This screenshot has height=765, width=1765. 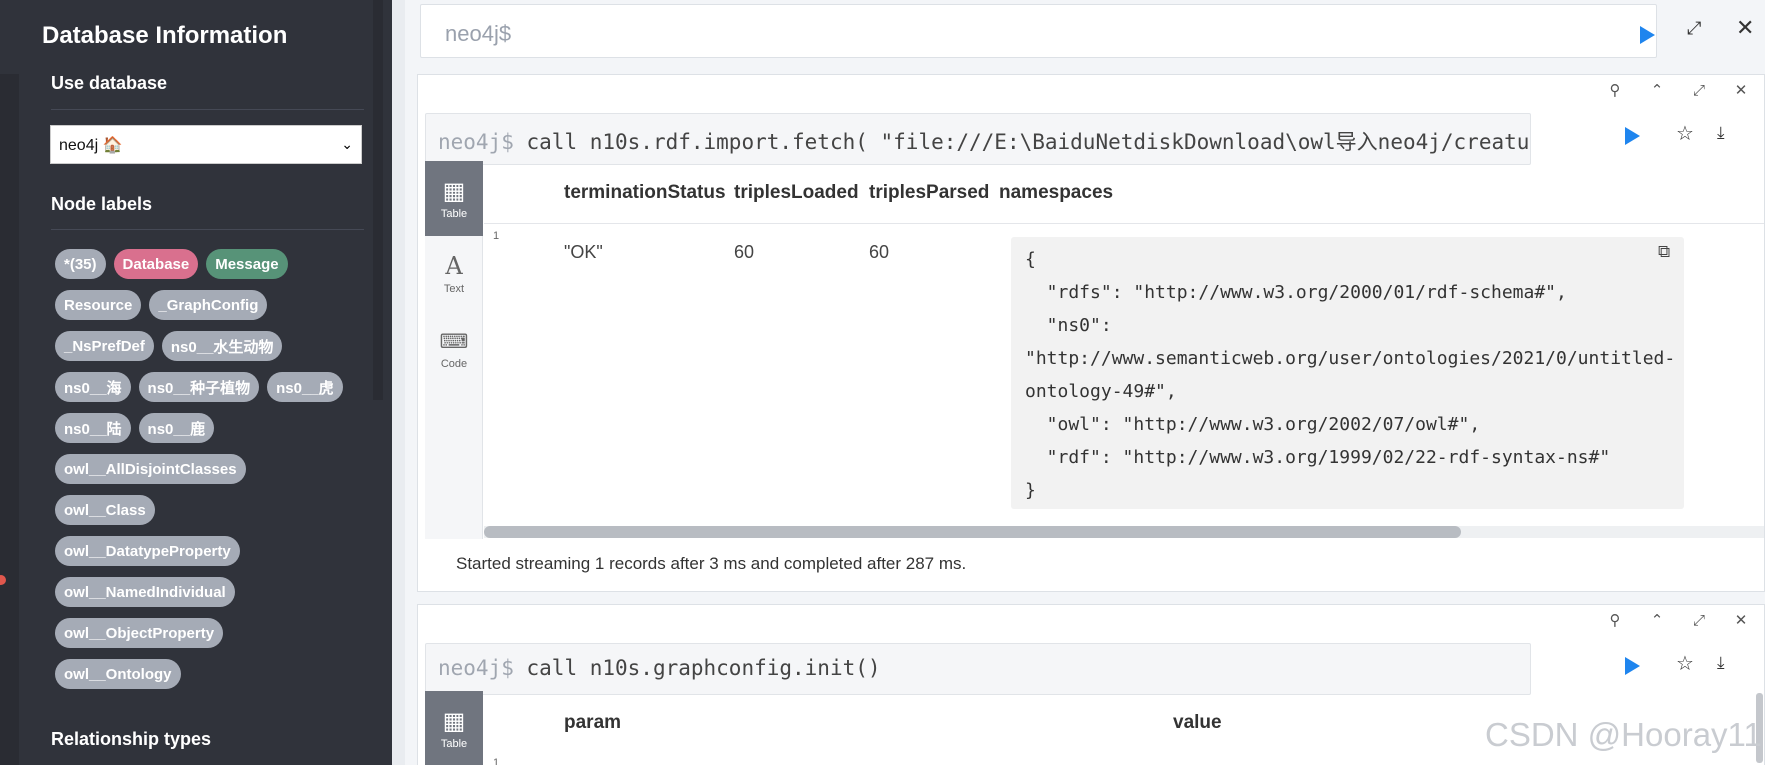 What do you see at coordinates (583, 252) in the screenshot?
I see `cell-termination-status: "OK"` at bounding box center [583, 252].